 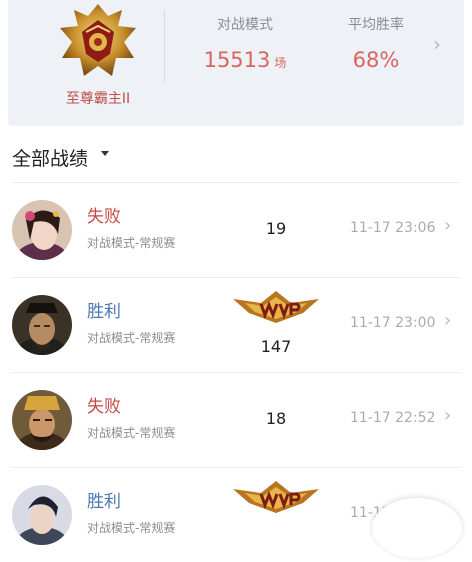 I want to click on match-score: 18, so click(x=276, y=418).